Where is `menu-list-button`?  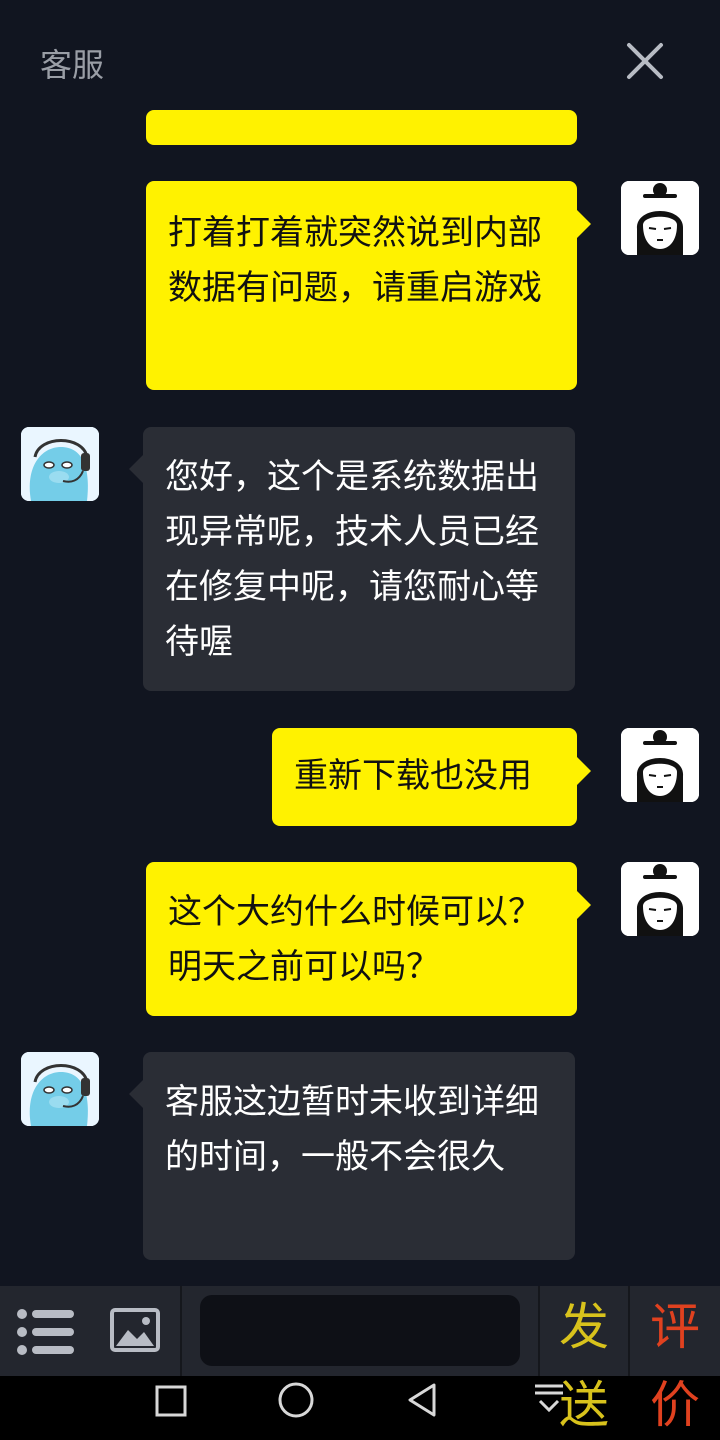
menu-list-button is located at coordinates (45, 1332).